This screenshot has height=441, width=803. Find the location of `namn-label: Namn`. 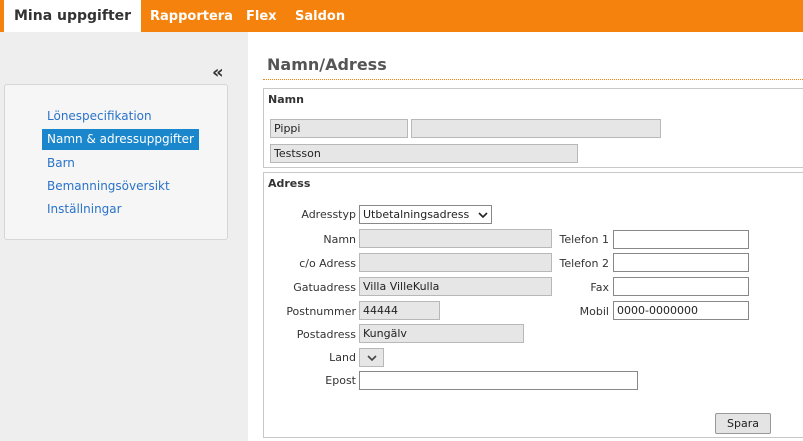

namn-label: Namn is located at coordinates (339, 239).